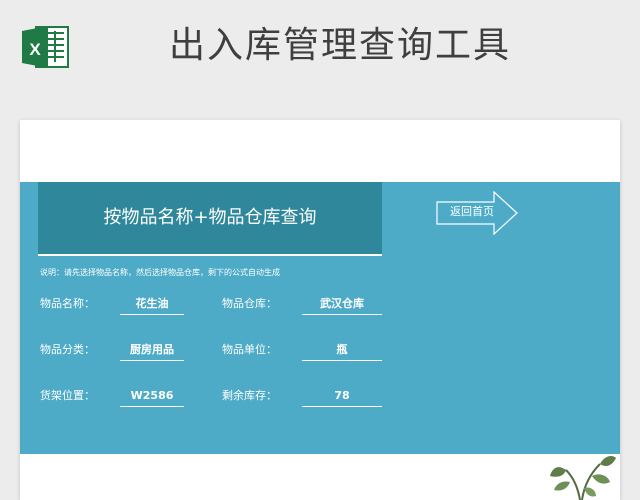 The image size is (640, 500). Describe the element at coordinates (583, 478) in the screenshot. I see `plant-decoration` at that location.